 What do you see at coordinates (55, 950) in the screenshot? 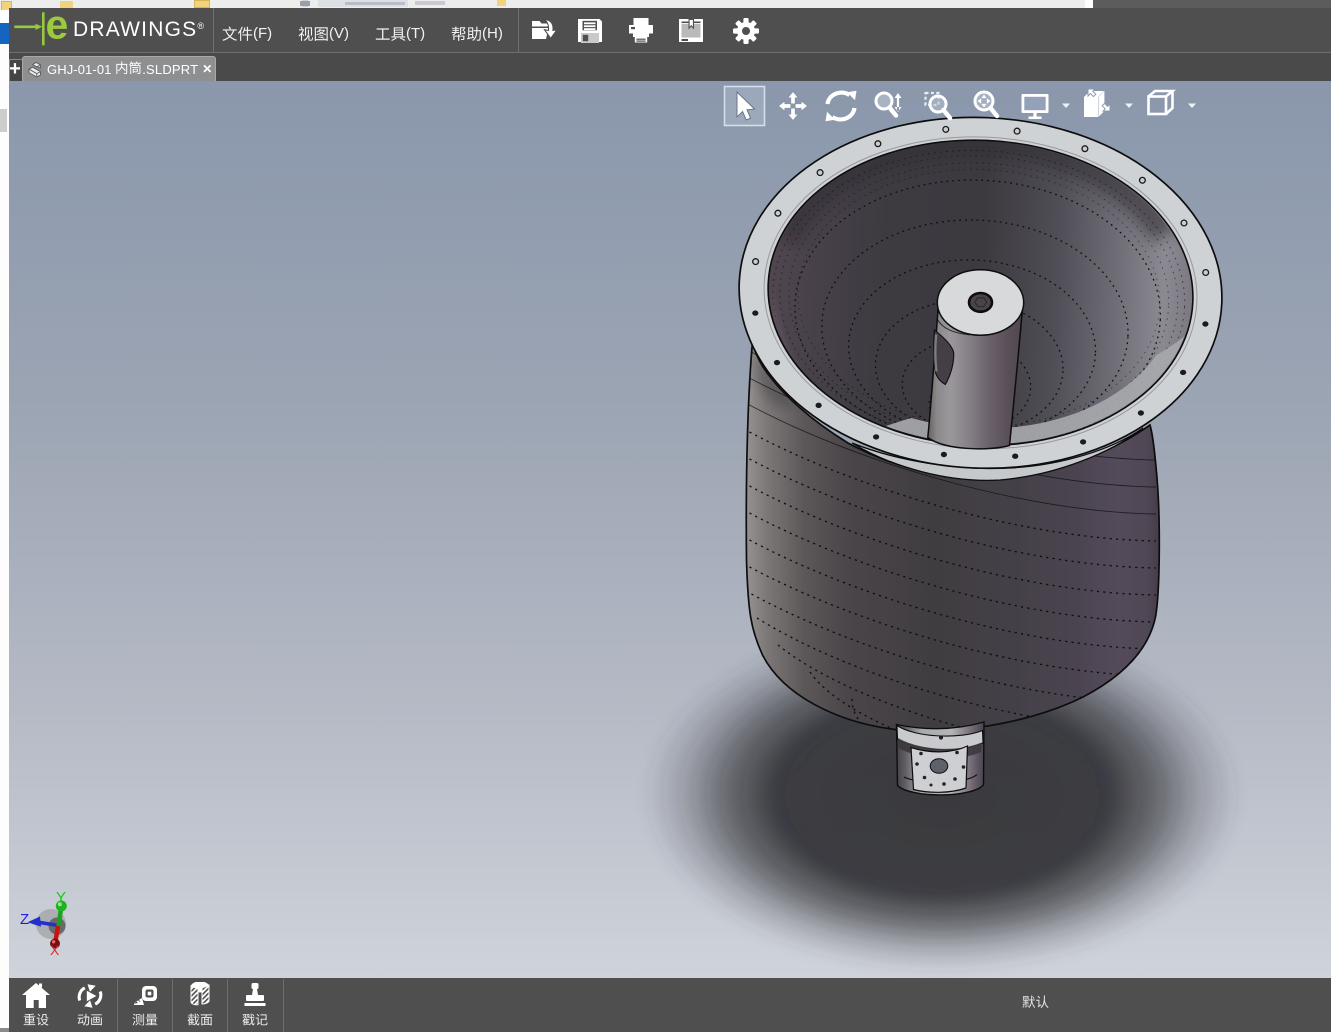
I see `svg-text: X` at bounding box center [55, 950].